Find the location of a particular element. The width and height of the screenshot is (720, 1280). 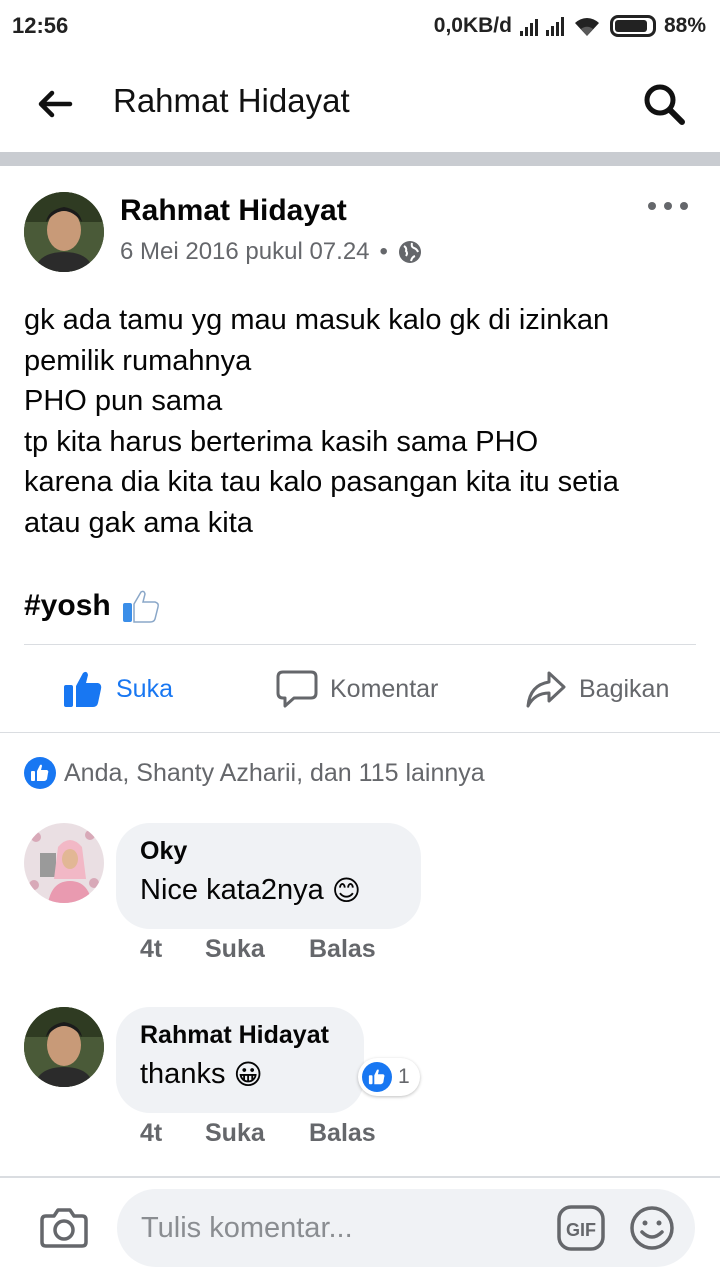

hashtag-line: #yosh is located at coordinates (92, 606).